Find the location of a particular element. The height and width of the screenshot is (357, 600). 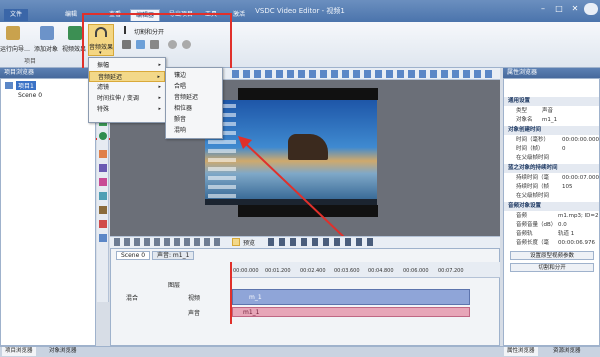

add-object-button: 添加对象 is located at coordinates (46, 48).